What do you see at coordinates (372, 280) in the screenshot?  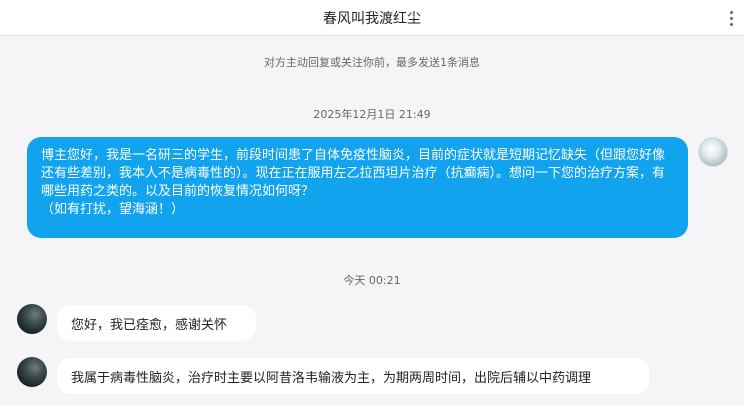 I see `message-timestamp: 今天 00:21` at bounding box center [372, 280].